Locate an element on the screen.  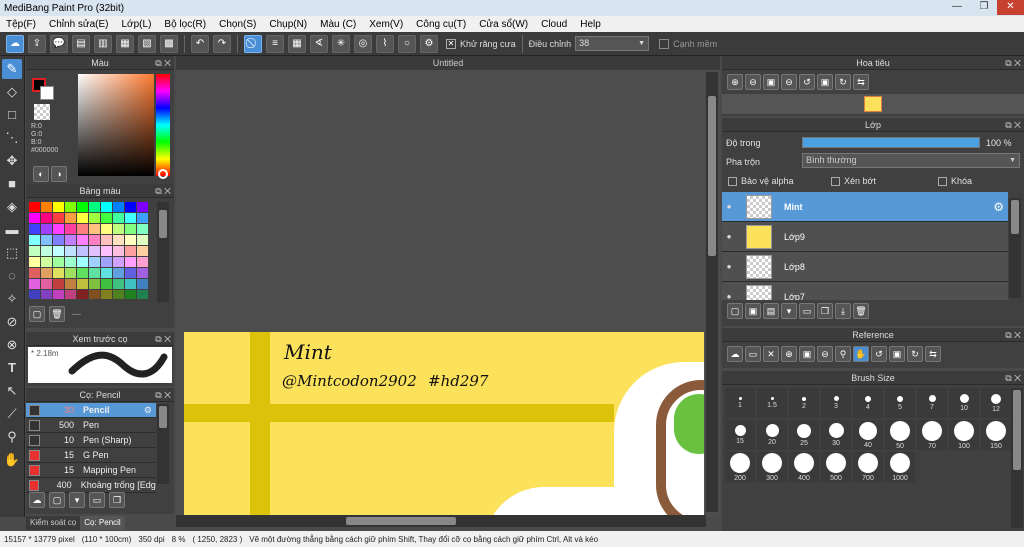
divide-tool-icon: ⟋ is located at coordinates (12, 414).